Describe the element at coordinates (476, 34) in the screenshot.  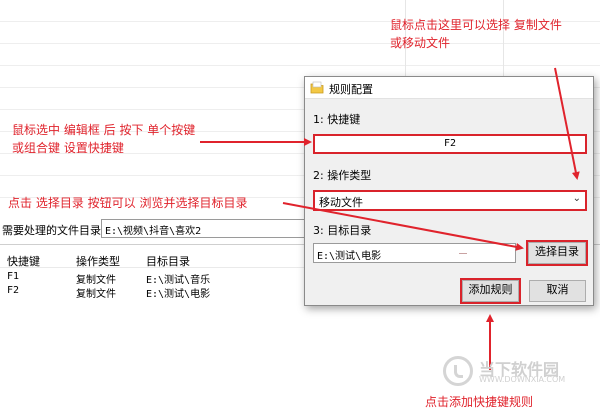
I see `annotation-op-select: 鼠标点击这里可以选择 复制文件 或移动文件` at that location.